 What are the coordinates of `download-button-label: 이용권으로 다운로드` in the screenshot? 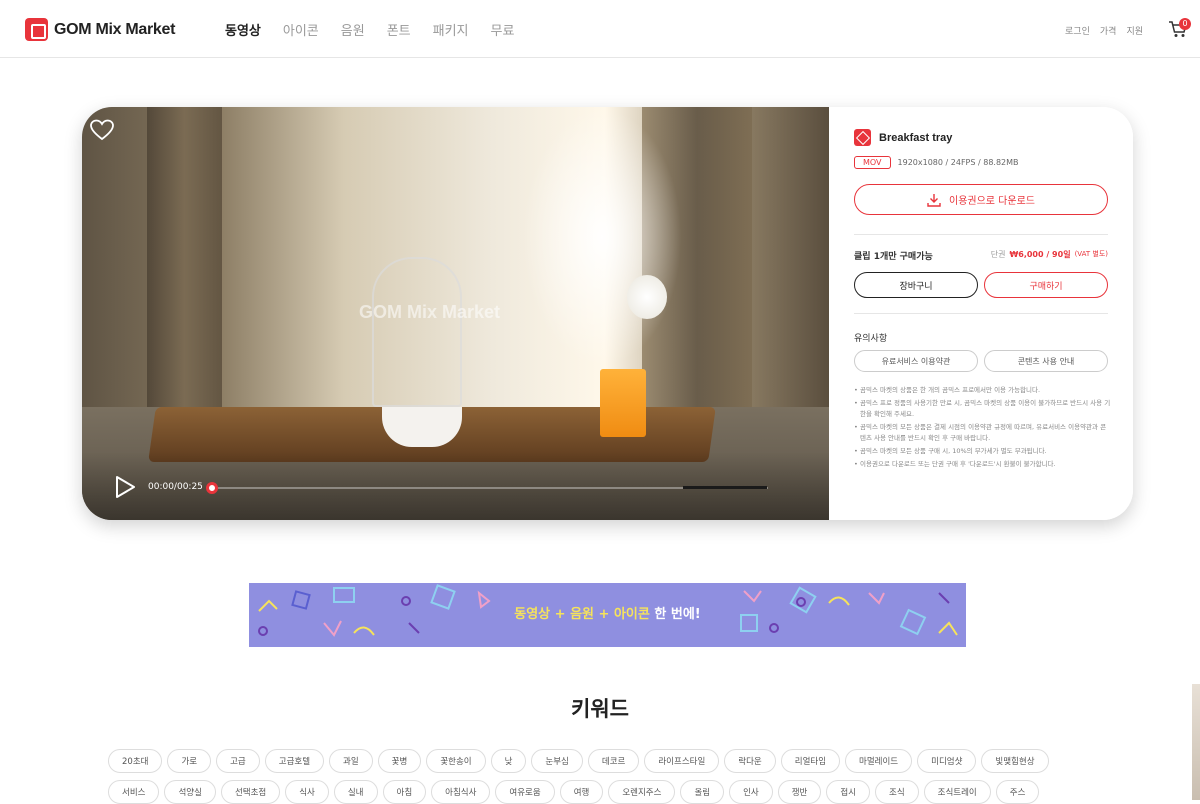 It's located at (992, 201).